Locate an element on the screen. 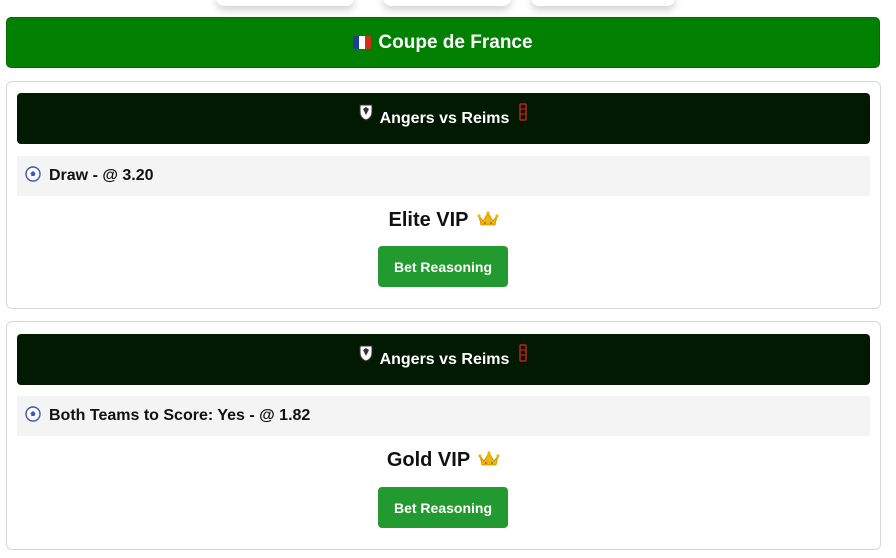  pick-row: Draw - @ 3.20 is located at coordinates (443, 176).